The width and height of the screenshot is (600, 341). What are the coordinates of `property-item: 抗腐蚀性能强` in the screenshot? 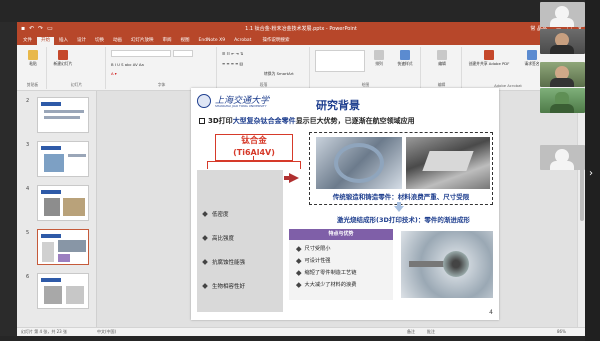 It's located at (224, 262).